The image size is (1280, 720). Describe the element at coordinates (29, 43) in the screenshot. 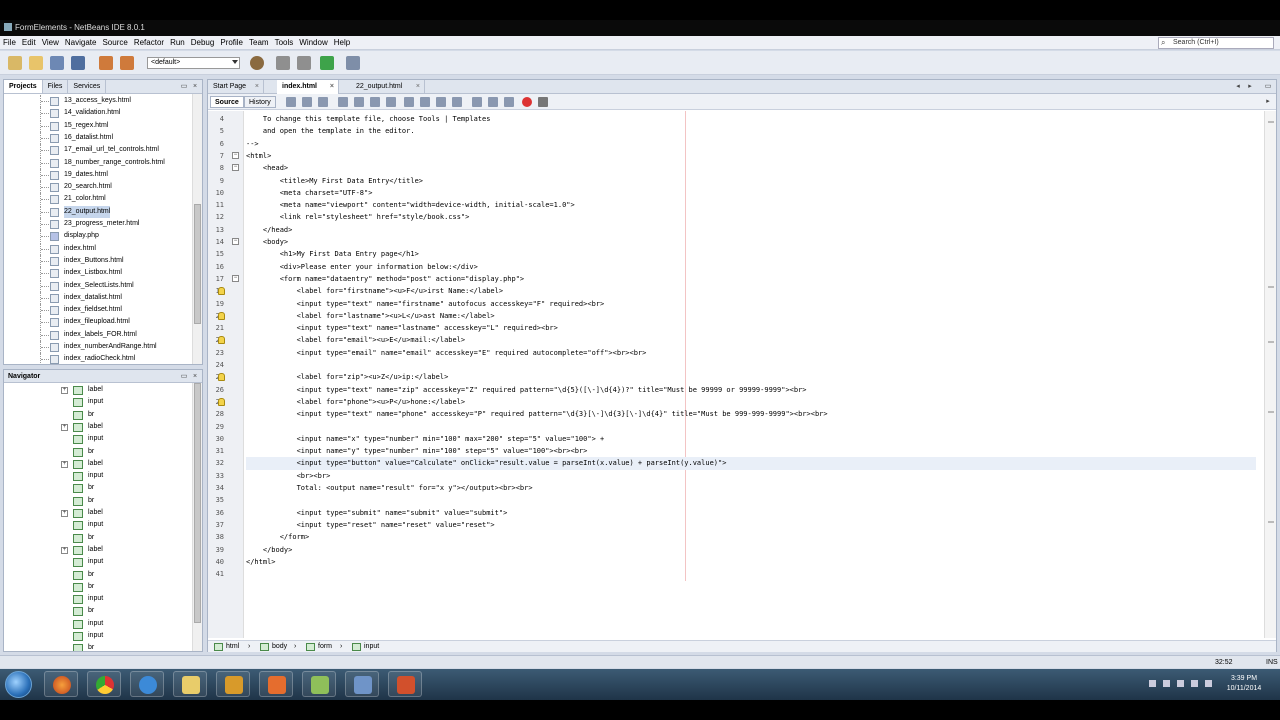

I see `menu-edit: Edit` at that location.